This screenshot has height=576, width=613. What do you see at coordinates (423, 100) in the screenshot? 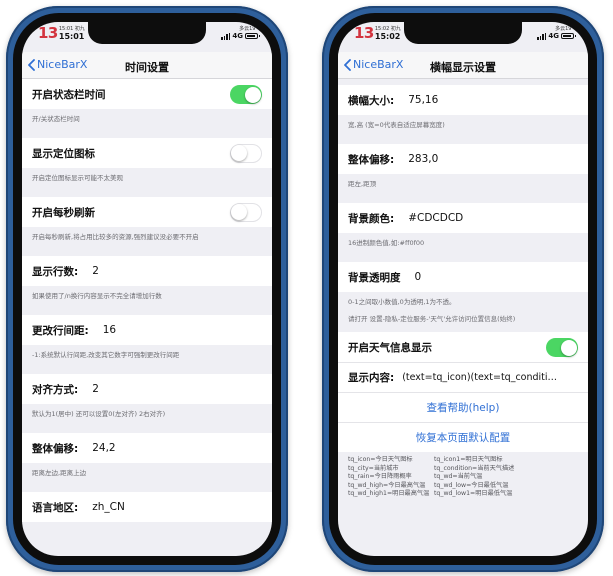
I see `banner-size-value: 75,16` at bounding box center [423, 100].